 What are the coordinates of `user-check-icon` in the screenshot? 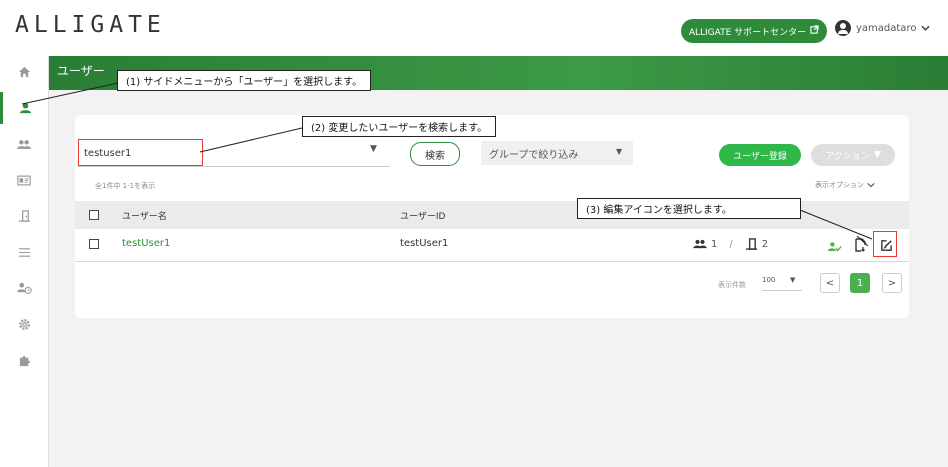 It's located at (835, 247).